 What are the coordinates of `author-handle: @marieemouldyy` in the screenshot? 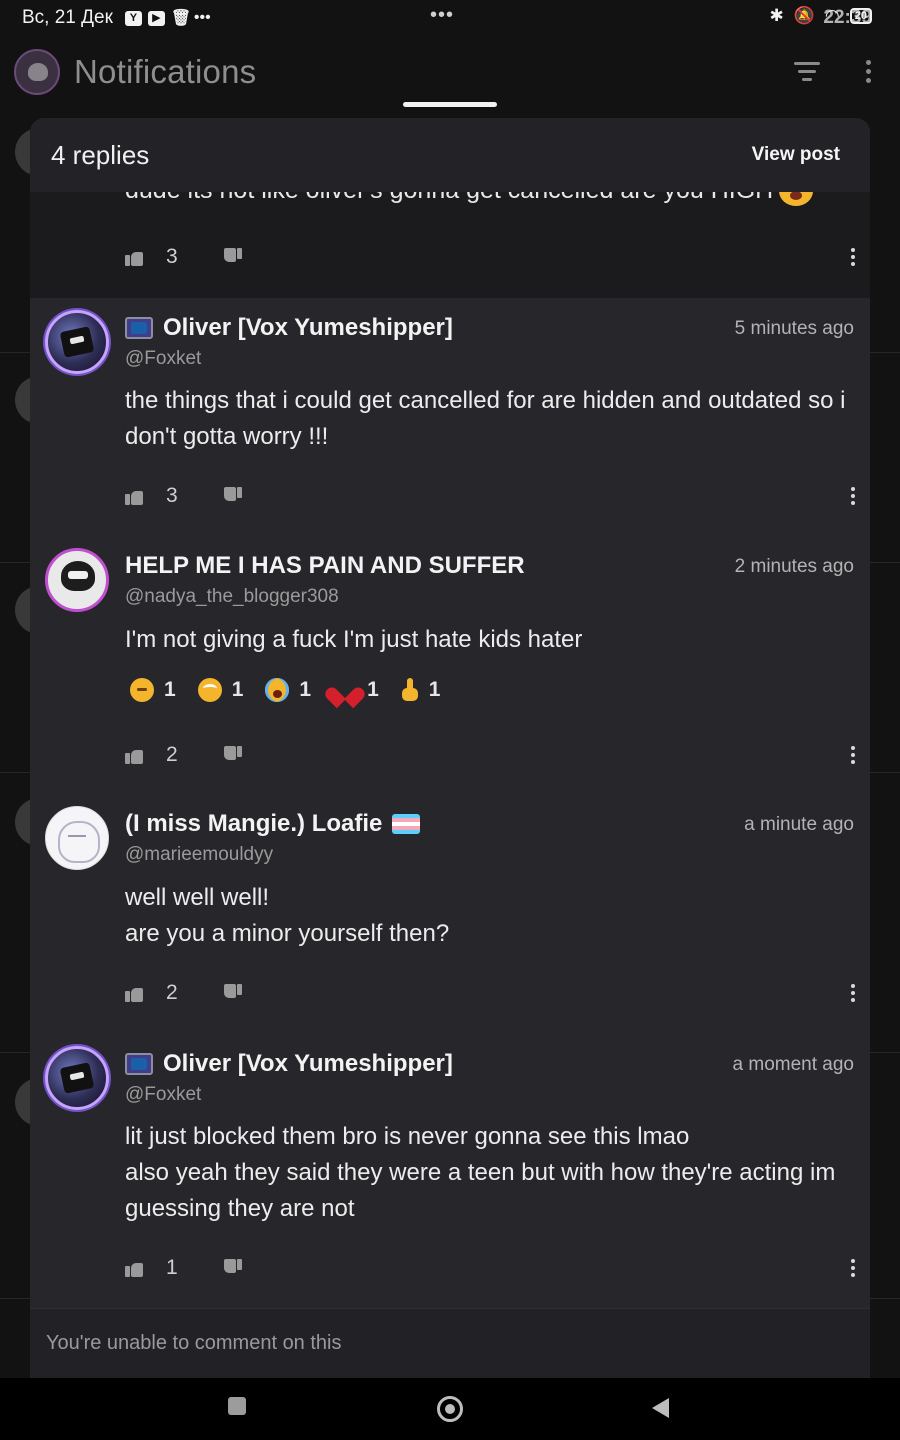 It's located at (199, 855).